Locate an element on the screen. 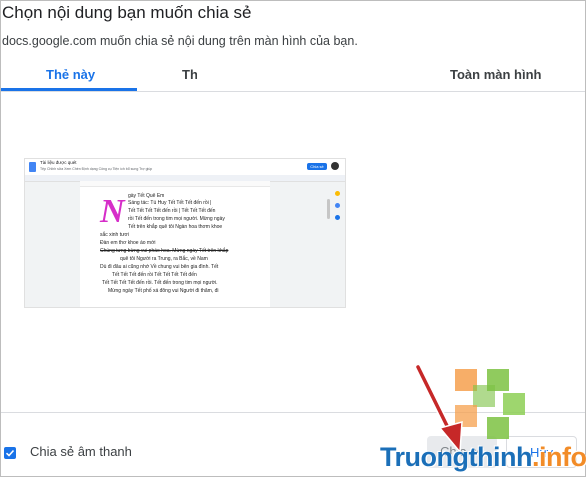 The height and width of the screenshot is (477, 586). preview-line: gày Tết Quê Em is located at coordinates (146, 196).